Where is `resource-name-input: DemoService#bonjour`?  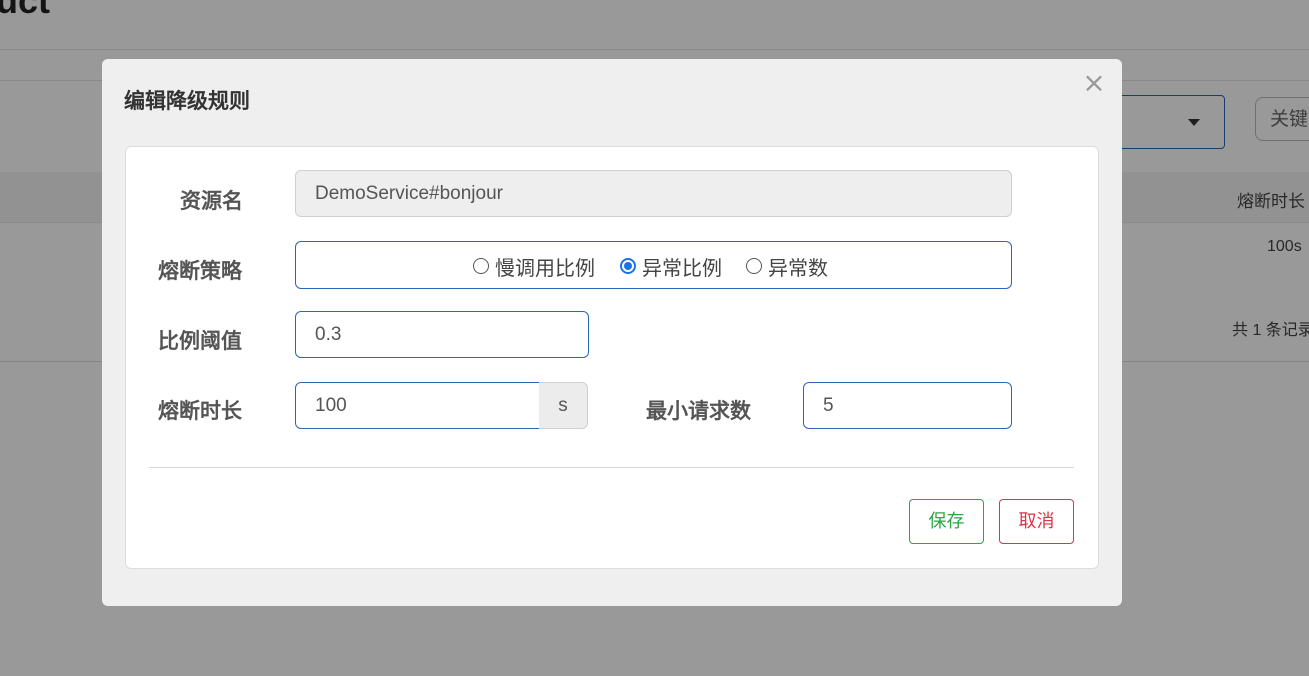 resource-name-input: DemoService#bonjour is located at coordinates (653, 193).